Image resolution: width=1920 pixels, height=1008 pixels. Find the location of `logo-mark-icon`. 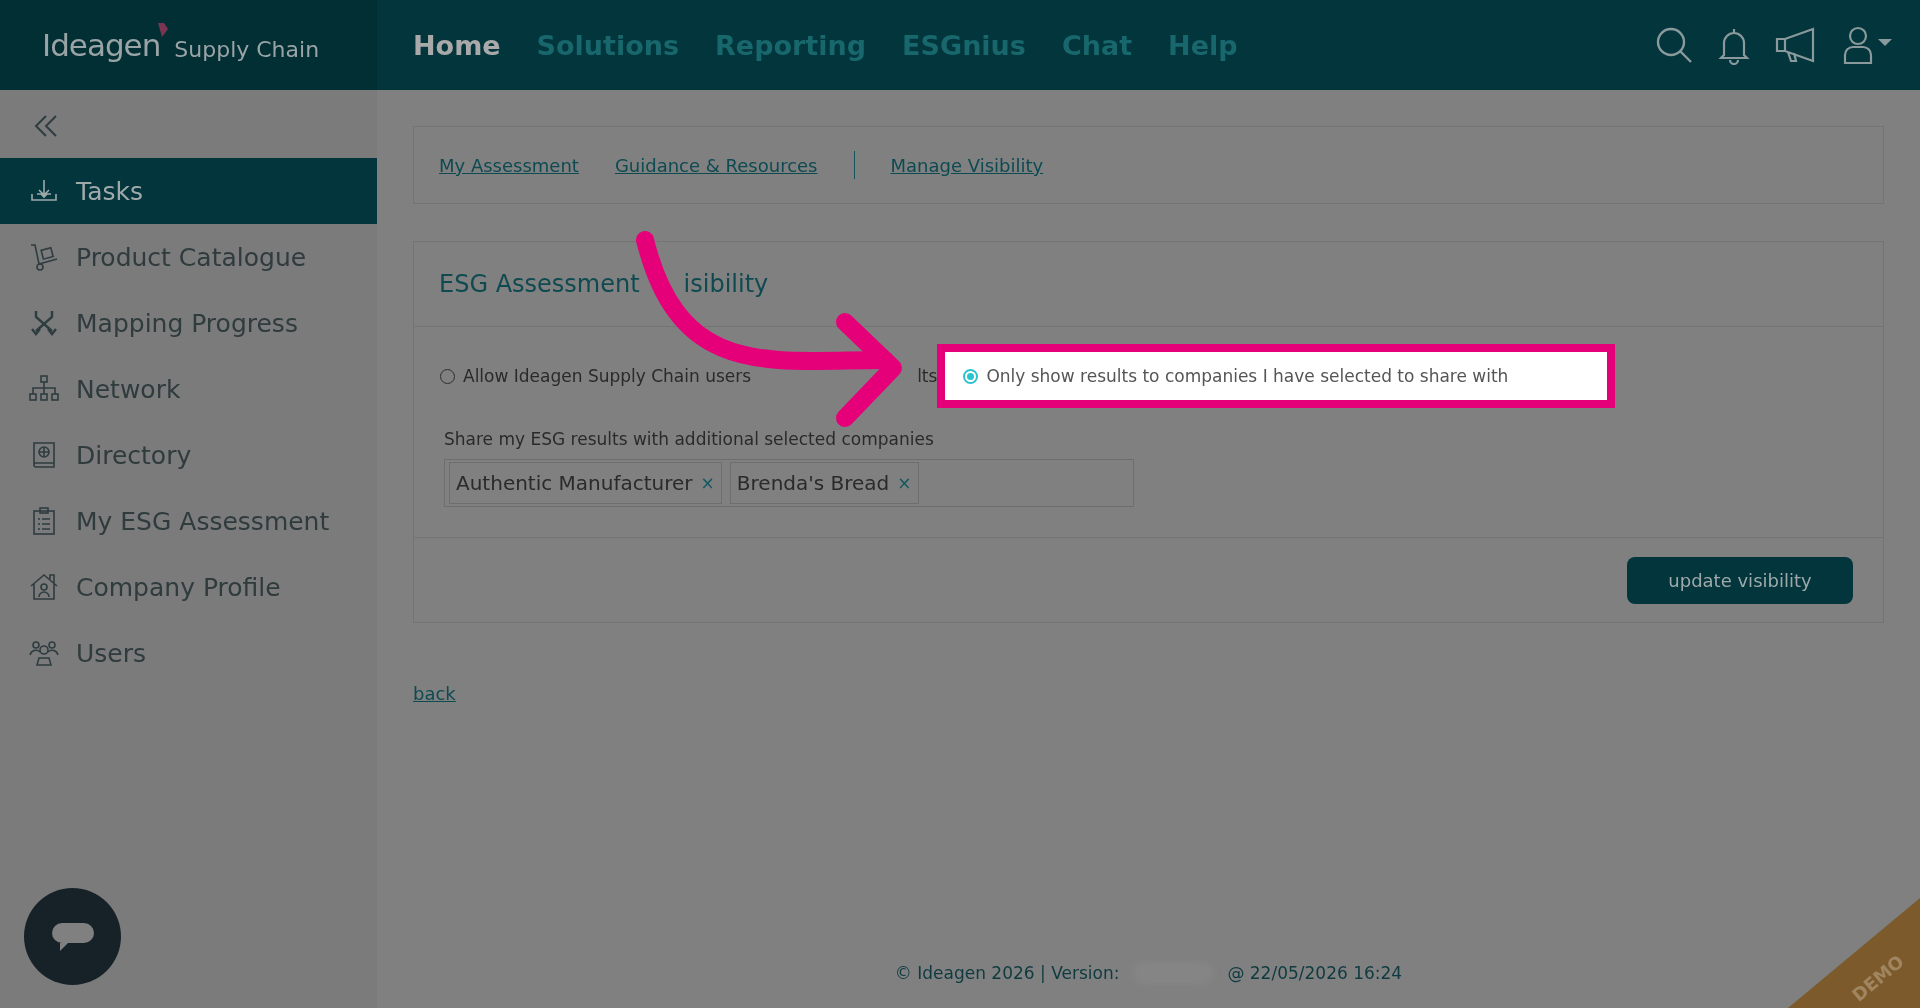

logo-mark-icon is located at coordinates (163, 30).